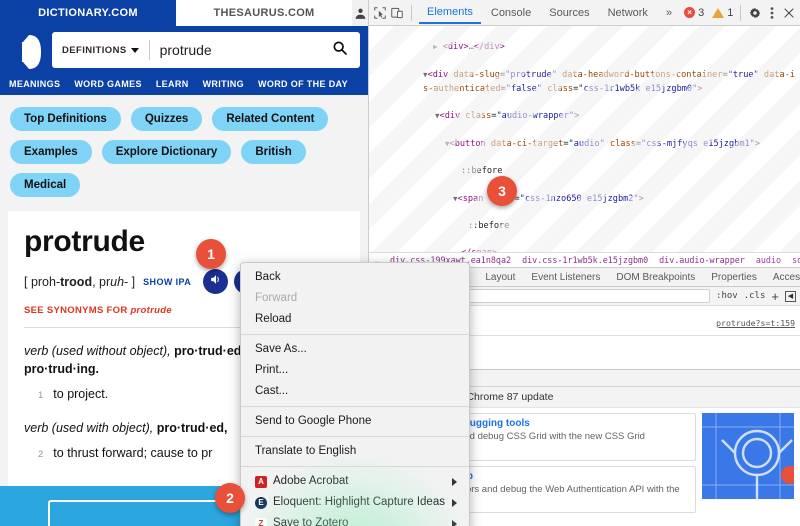 The width and height of the screenshot is (800, 526). I want to click on nav-item-meanings: MEANINGS, so click(34, 84).